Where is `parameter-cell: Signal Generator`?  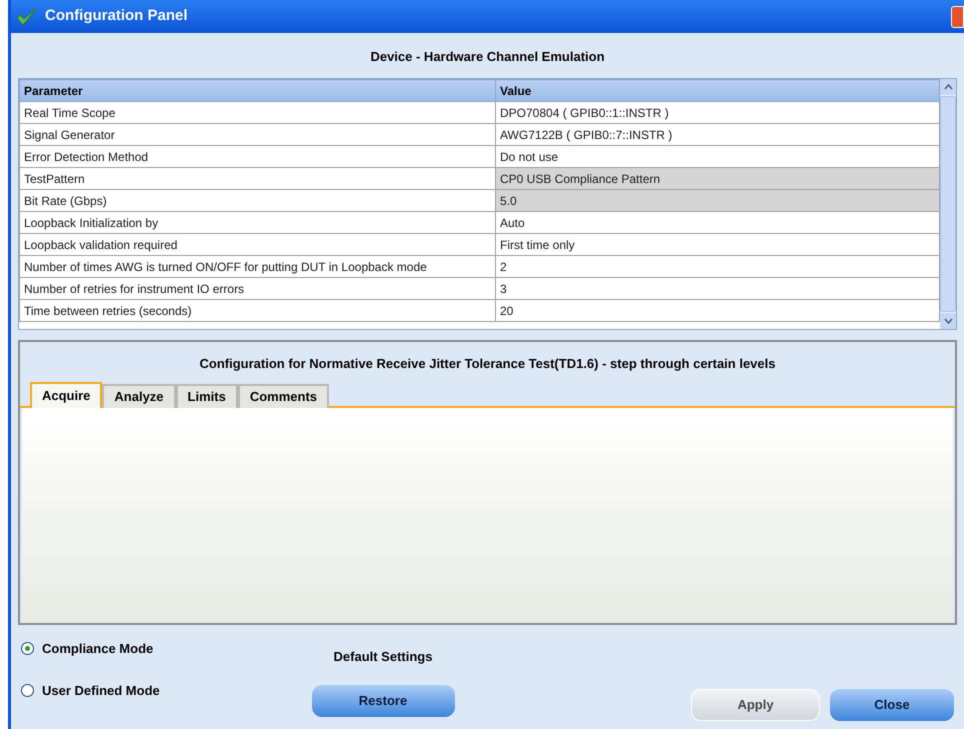
parameter-cell: Signal Generator is located at coordinates (258, 135).